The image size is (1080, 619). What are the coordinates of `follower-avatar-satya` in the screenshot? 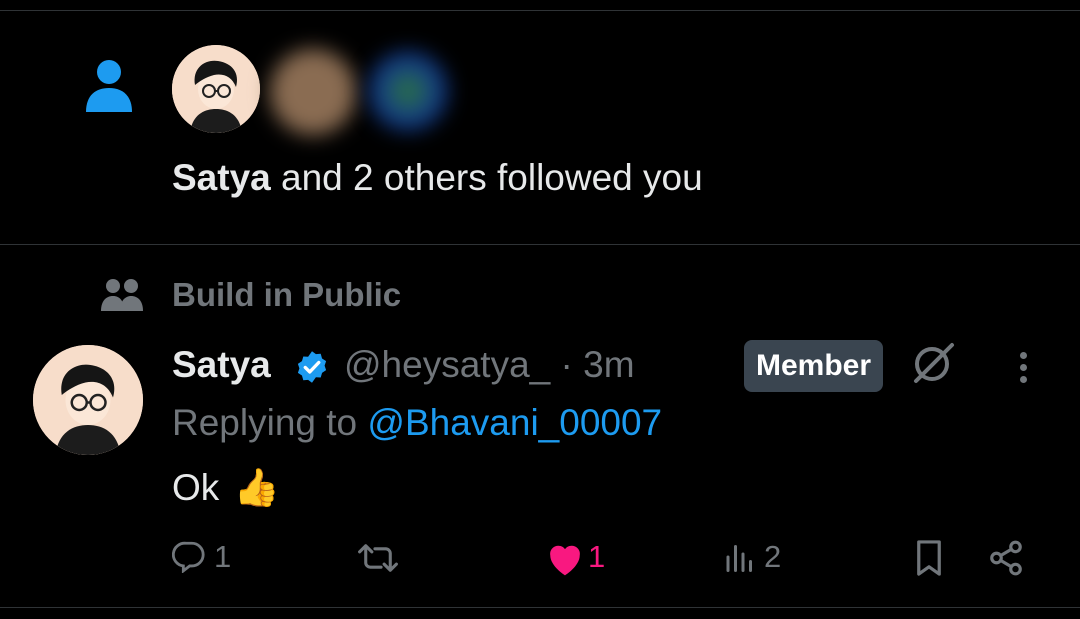 It's located at (216, 89).